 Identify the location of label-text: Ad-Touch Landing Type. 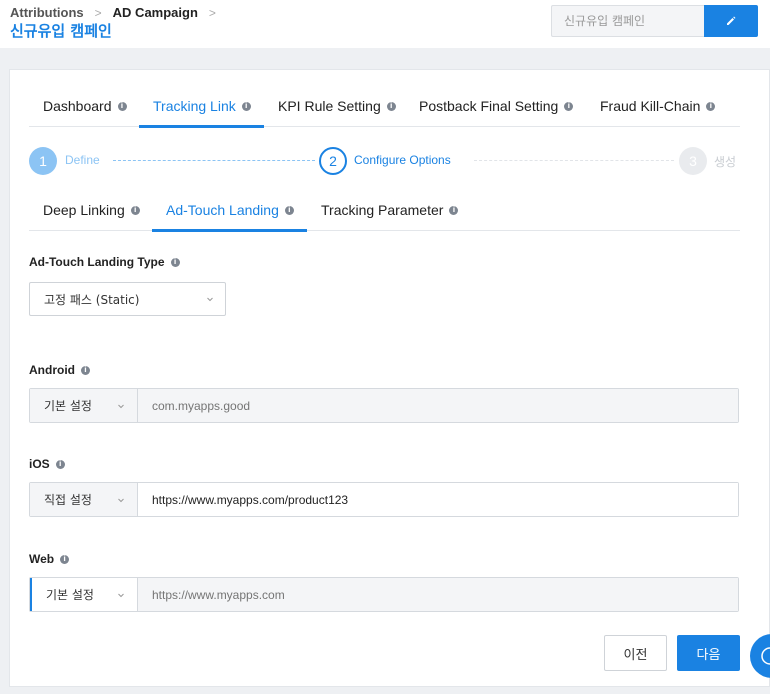
(97, 262).